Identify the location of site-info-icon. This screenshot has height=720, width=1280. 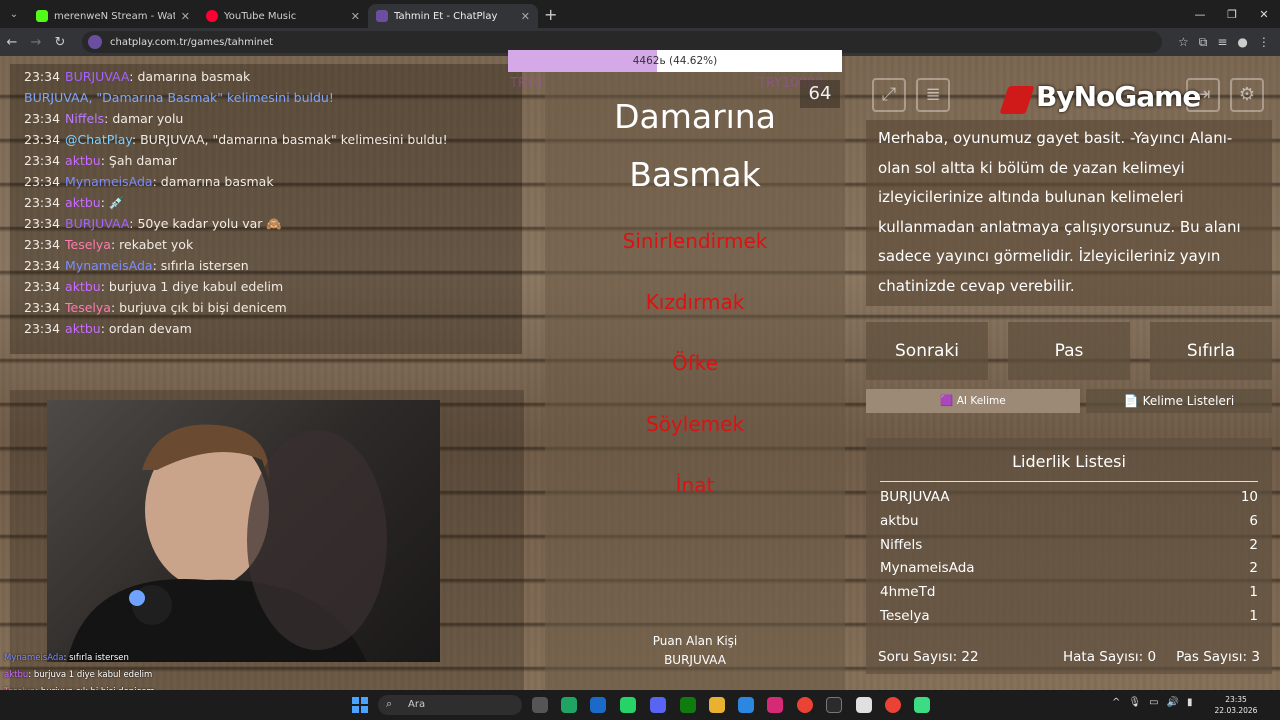
(95, 42).